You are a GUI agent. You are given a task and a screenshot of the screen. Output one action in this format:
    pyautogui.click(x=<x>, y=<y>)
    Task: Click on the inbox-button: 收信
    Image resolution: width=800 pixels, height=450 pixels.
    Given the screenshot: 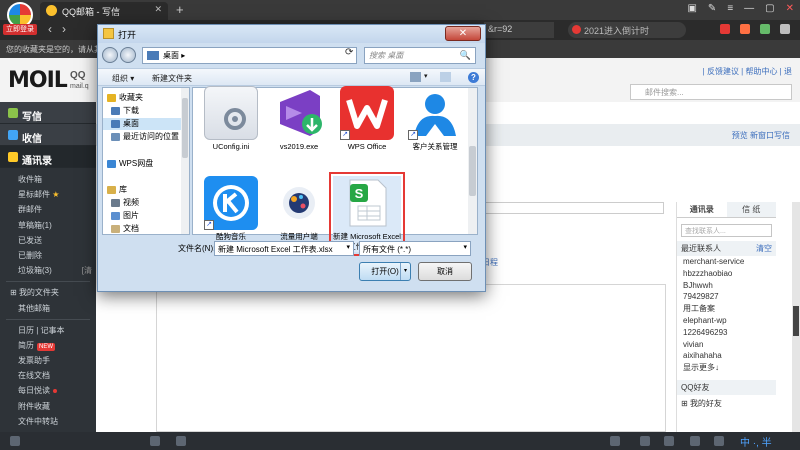 What is the action you would take?
    pyautogui.click(x=48, y=135)
    